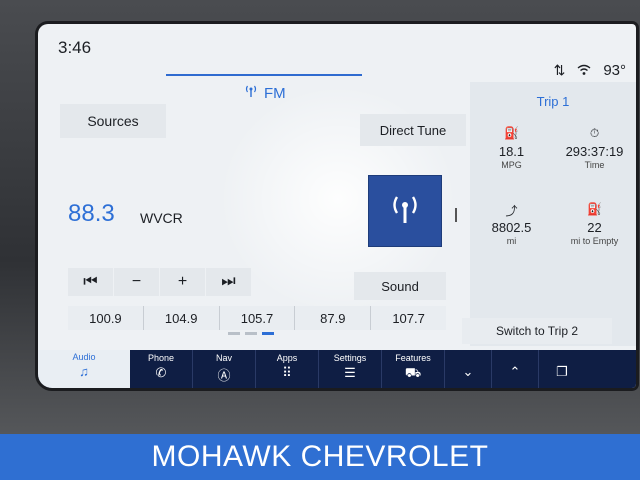  Describe the element at coordinates (161, 358) in the screenshot. I see `nav-label: Phone` at that location.